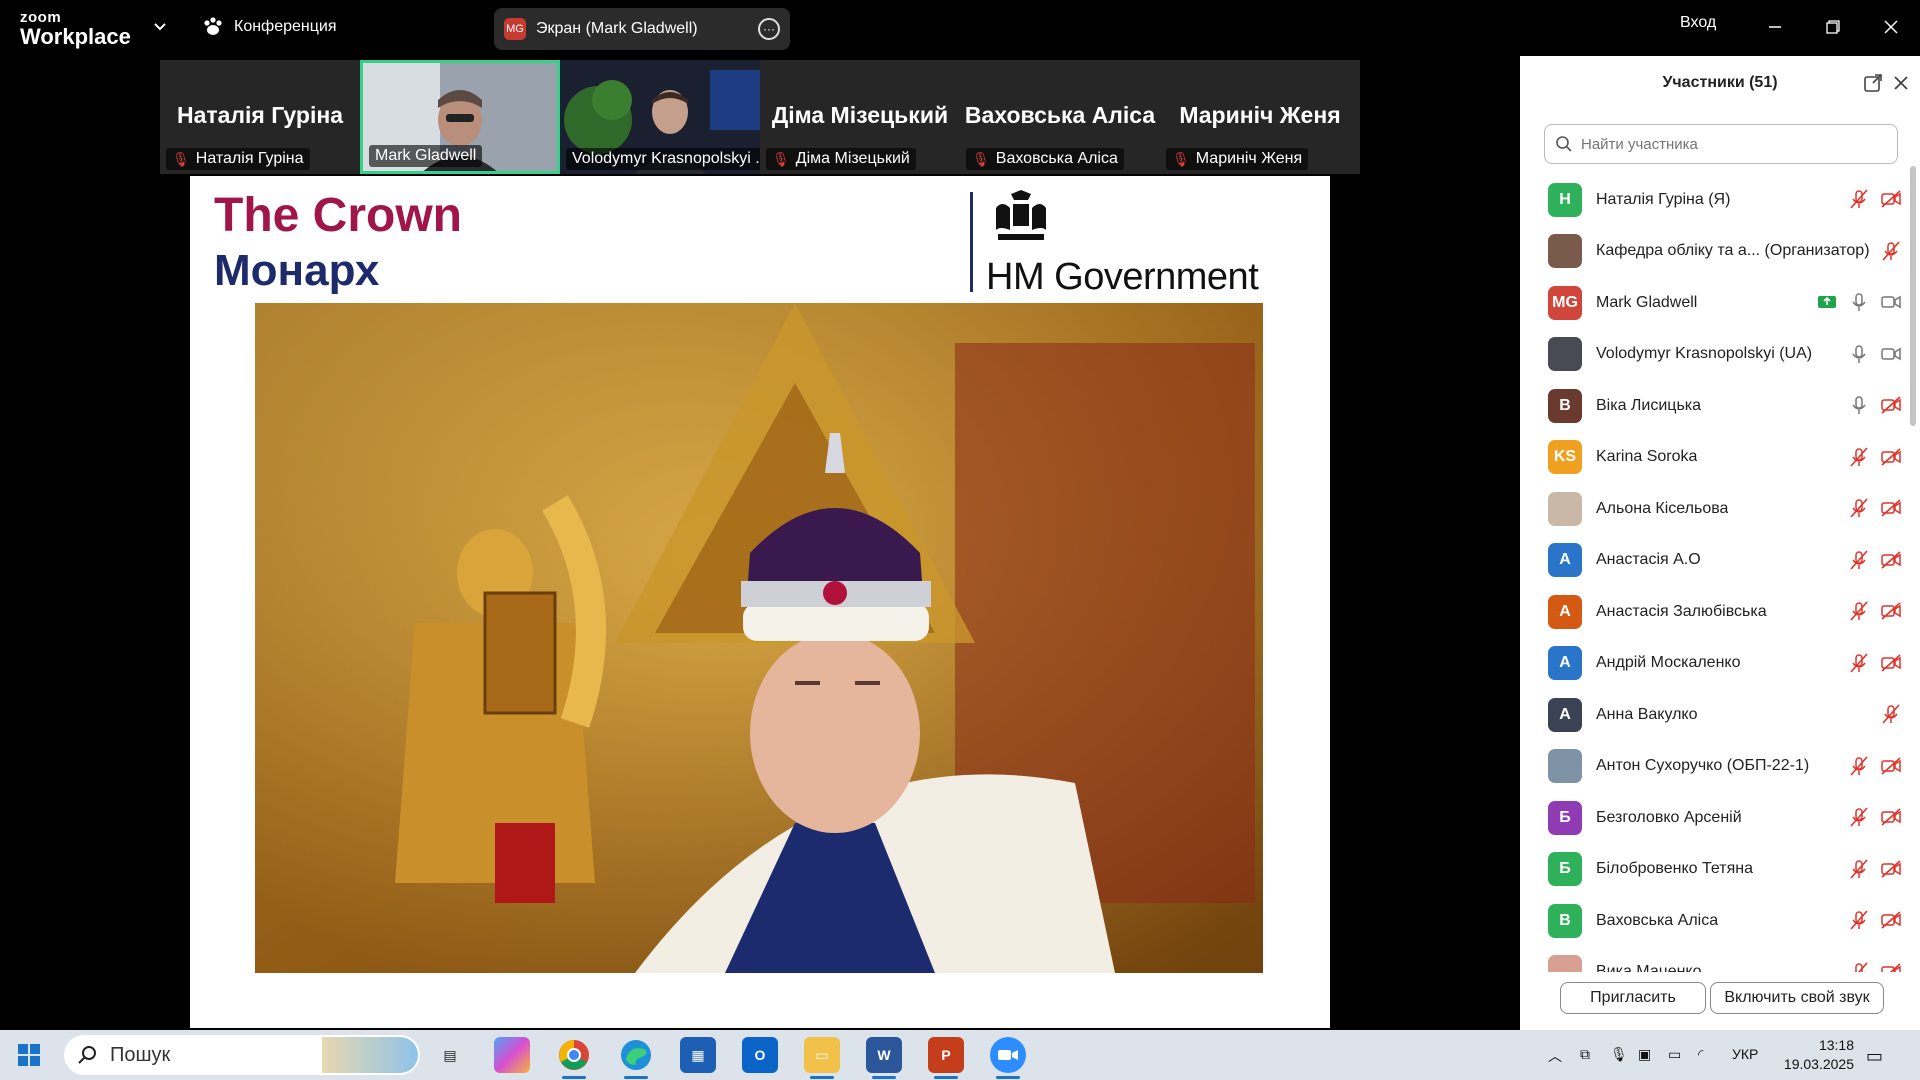  Describe the element at coordinates (512, 1055) in the screenshot. I see `copilot-icon` at that location.